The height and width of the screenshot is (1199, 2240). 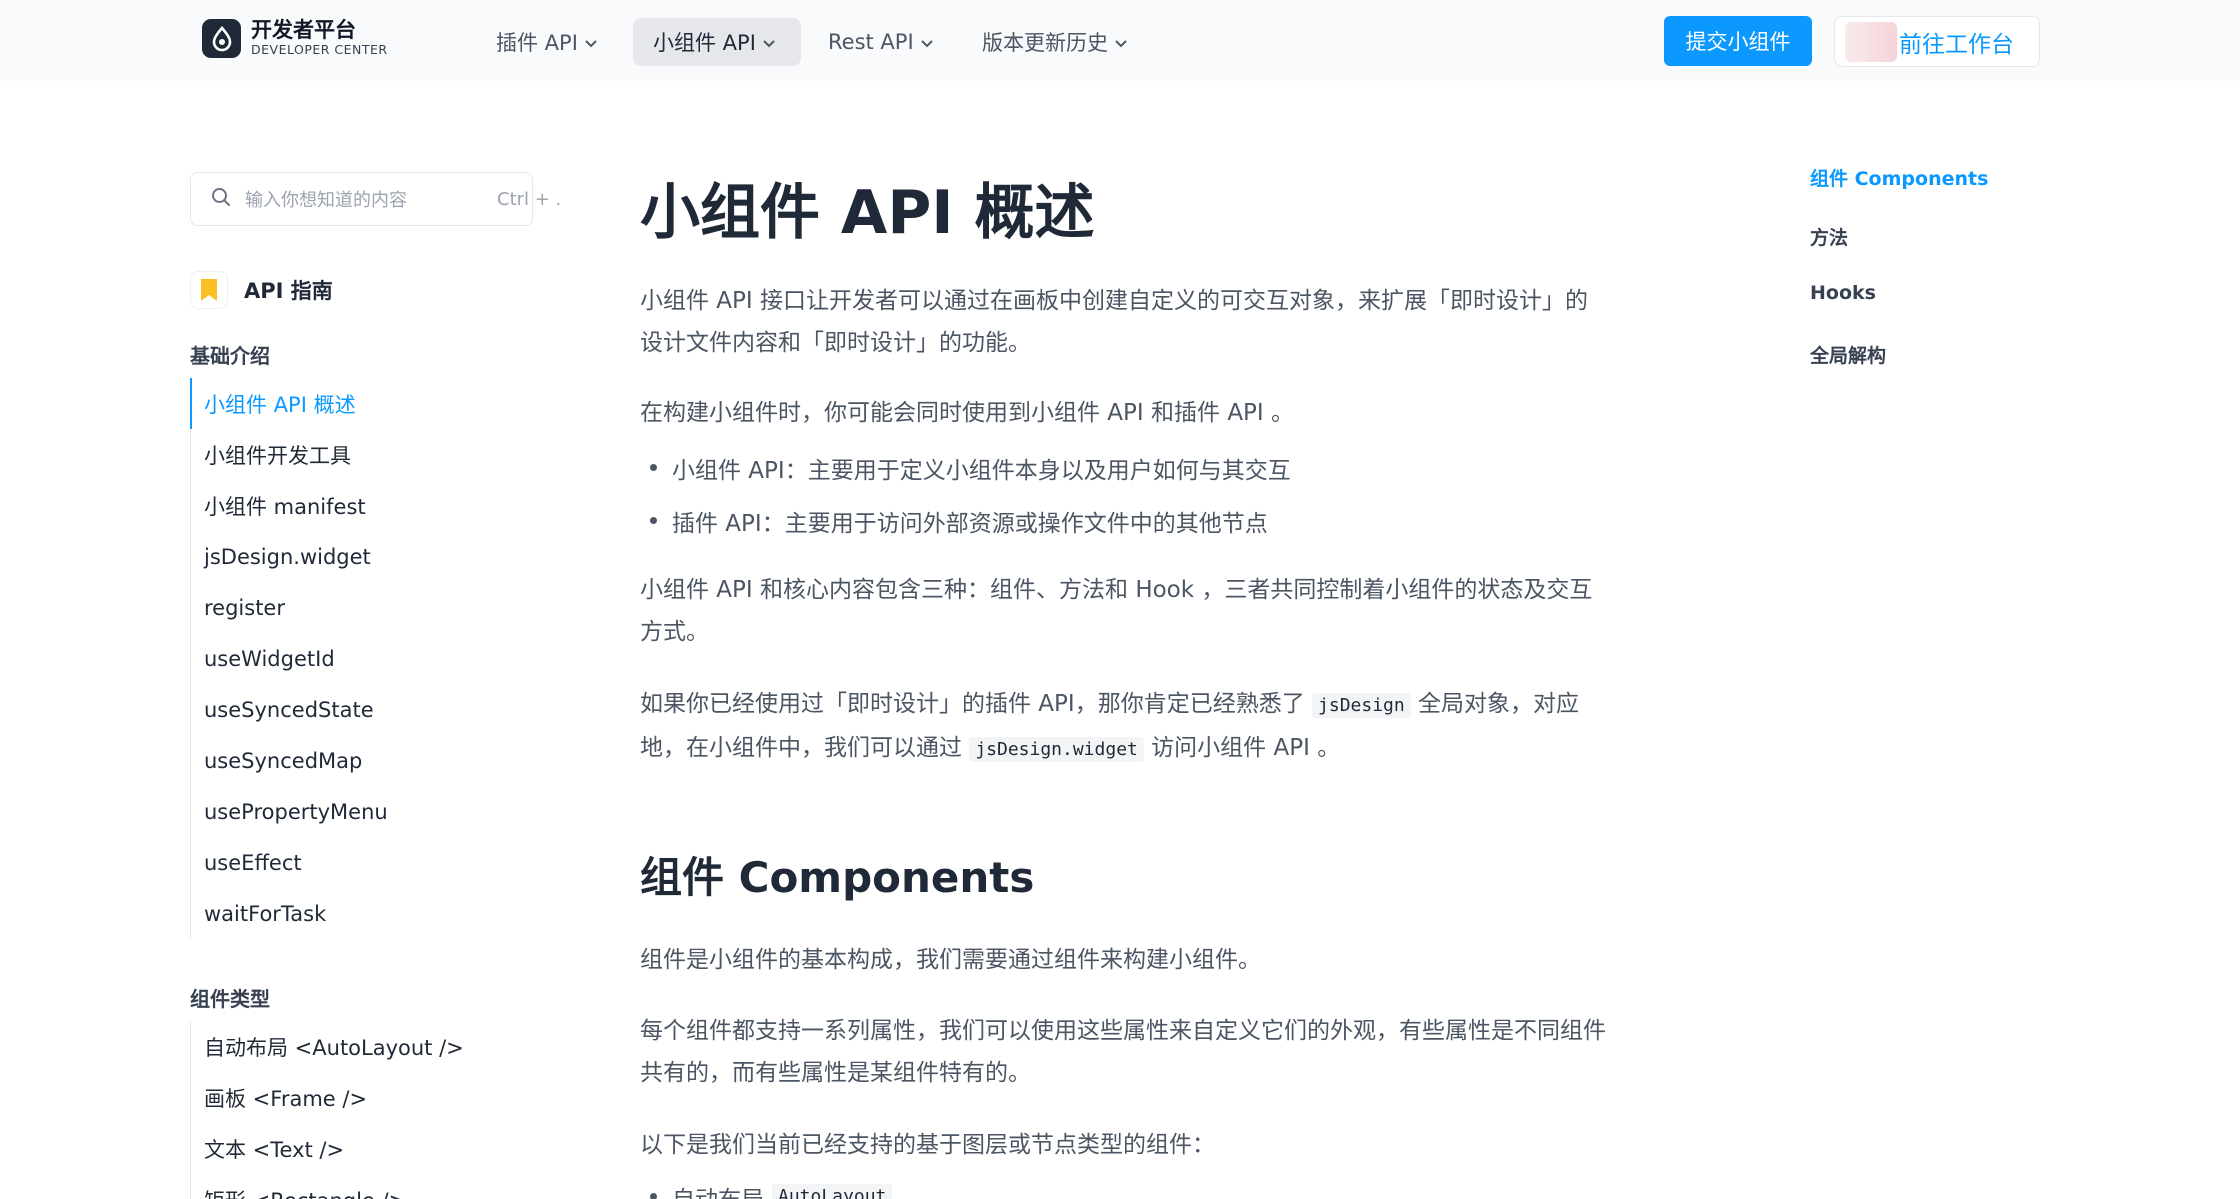 I want to click on nav-label: 插件 API, so click(x=537, y=43).